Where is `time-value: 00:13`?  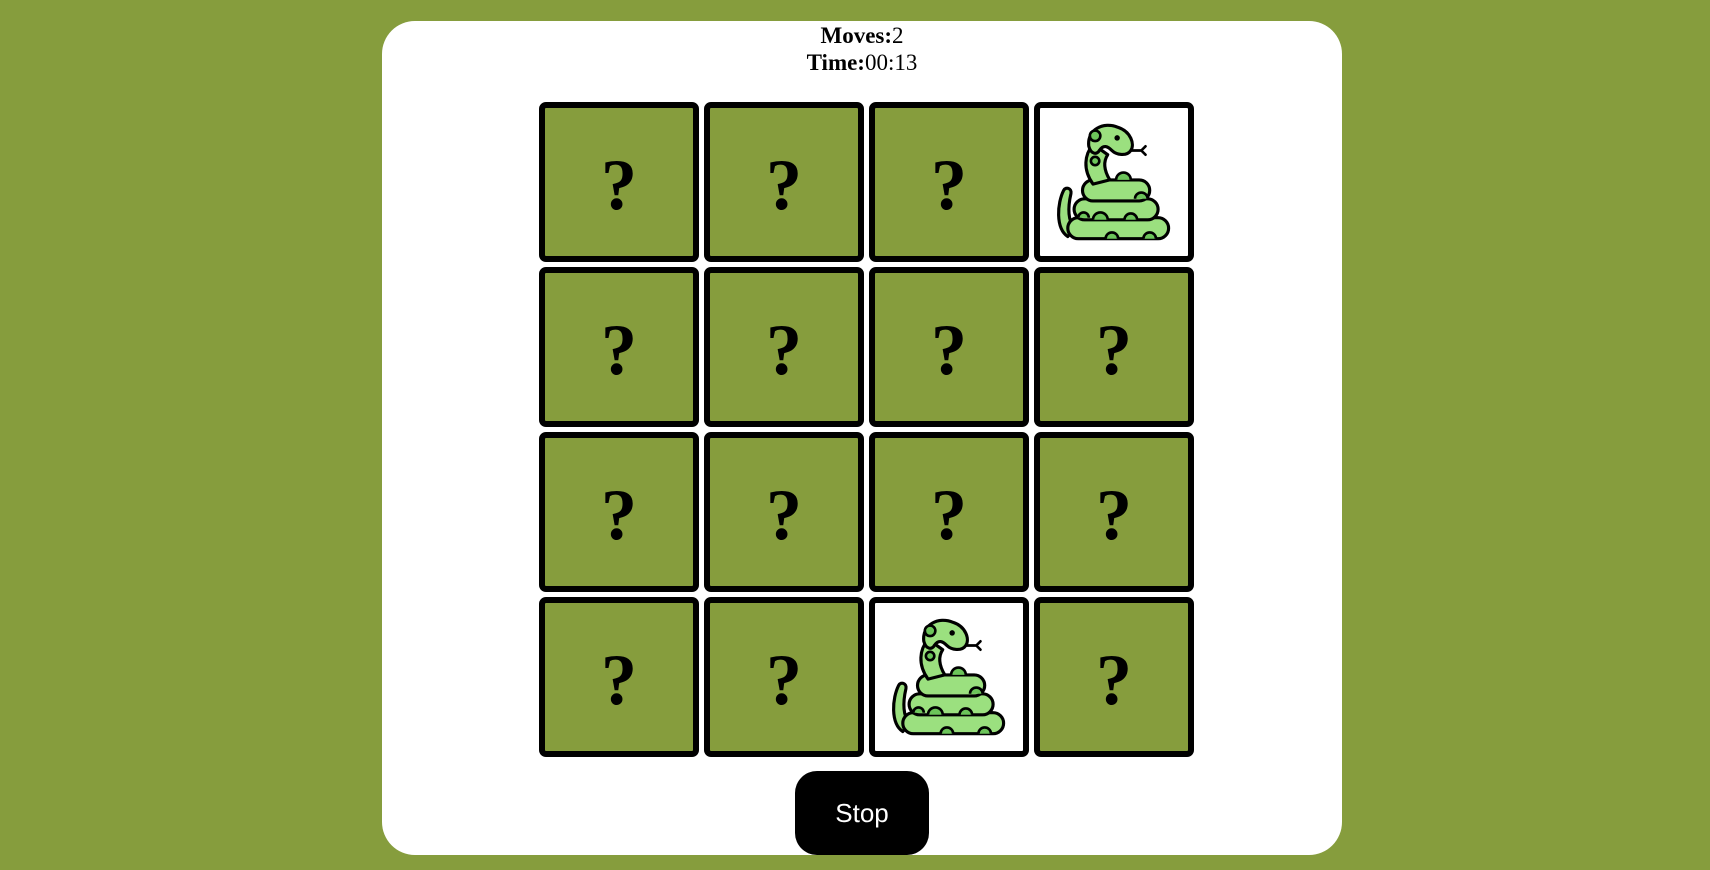
time-value: 00:13 is located at coordinates (891, 62).